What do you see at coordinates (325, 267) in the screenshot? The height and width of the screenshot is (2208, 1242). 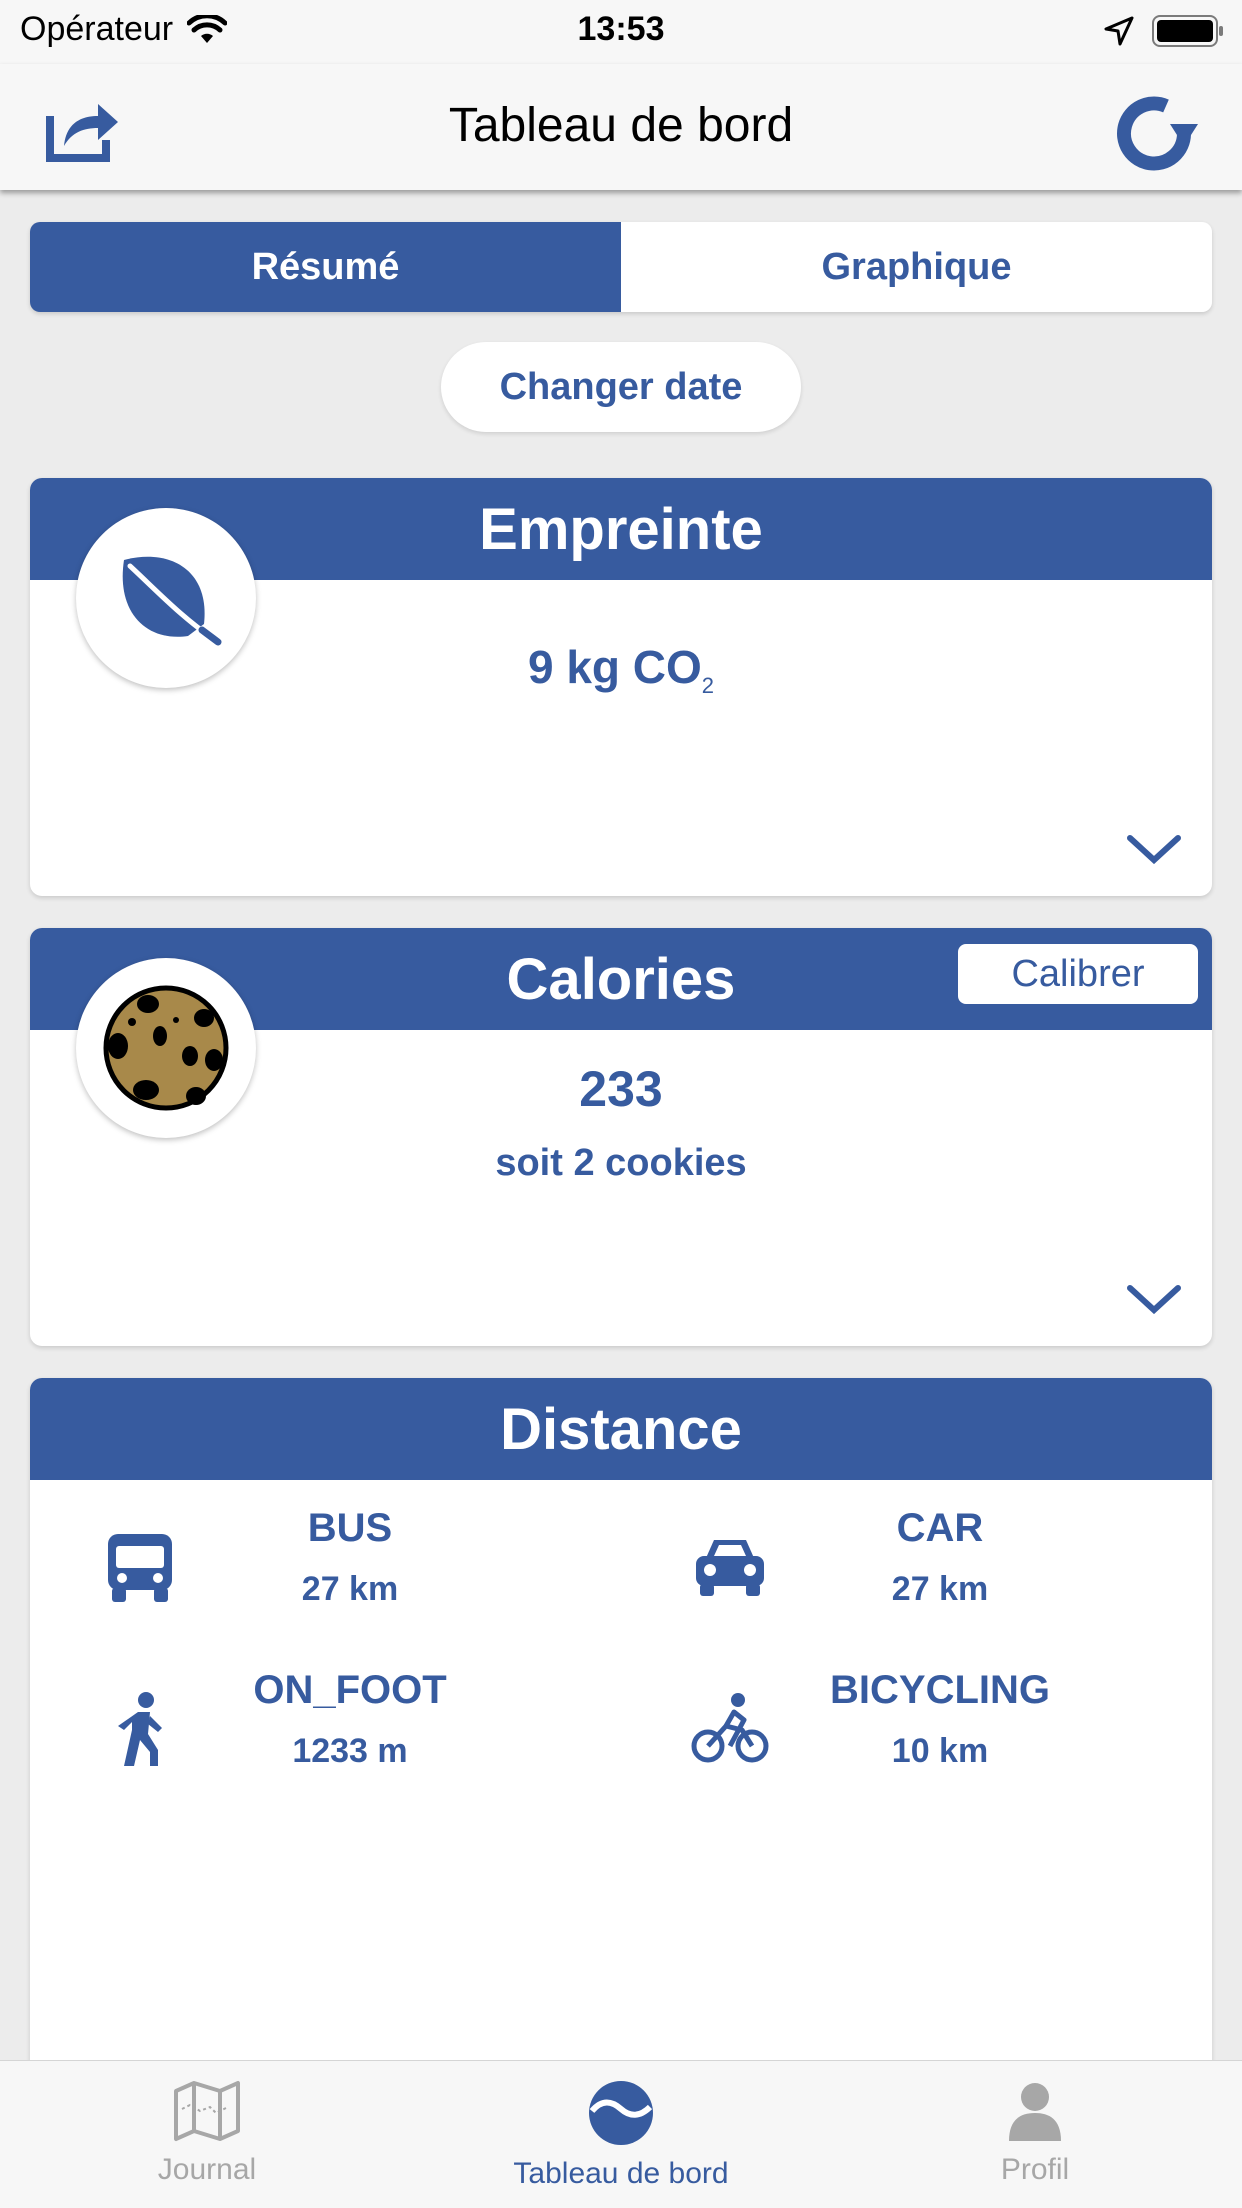 I see `tab-resume: Résumé` at bounding box center [325, 267].